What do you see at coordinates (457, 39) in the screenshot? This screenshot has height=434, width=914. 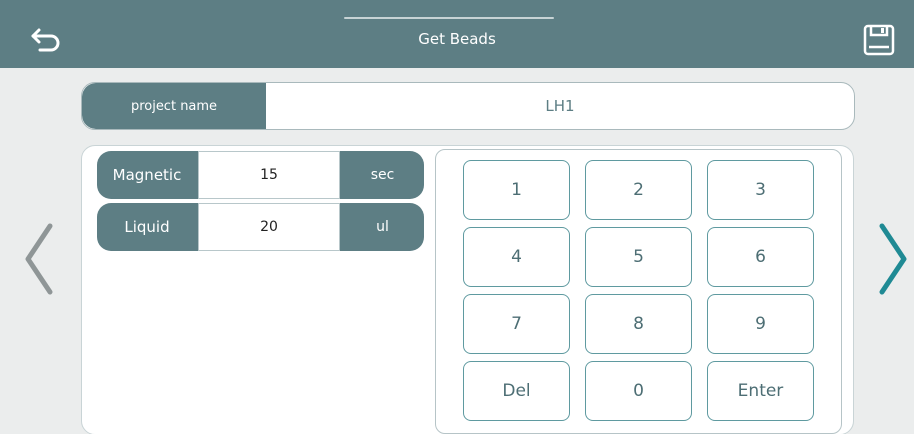 I see `page-title: Get Beads` at bounding box center [457, 39].